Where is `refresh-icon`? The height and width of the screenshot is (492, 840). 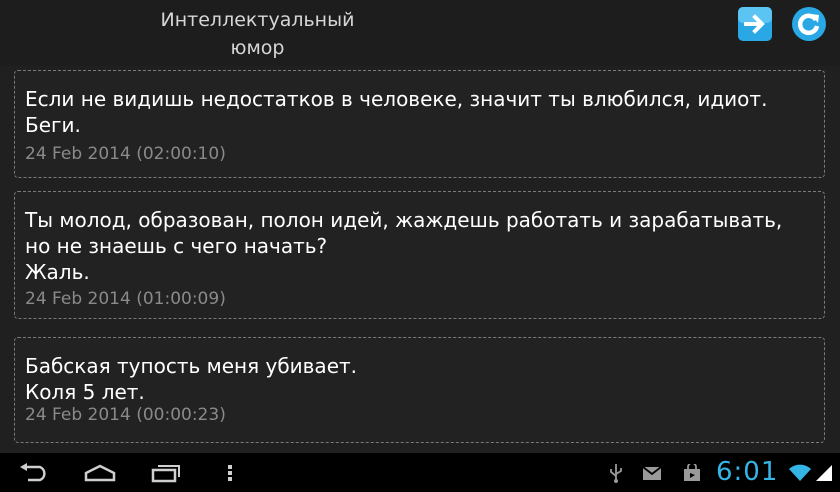
refresh-icon is located at coordinates (809, 24).